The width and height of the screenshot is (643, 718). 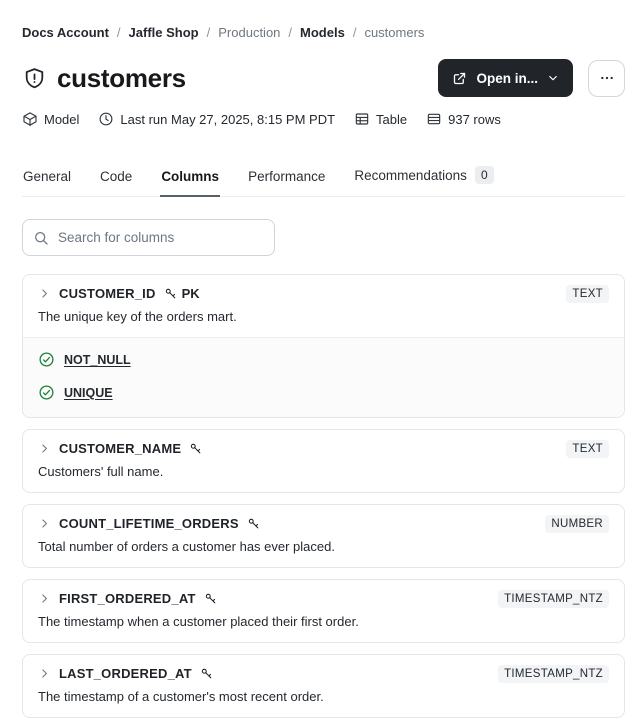 I want to click on meta-label: Table, so click(x=392, y=119).